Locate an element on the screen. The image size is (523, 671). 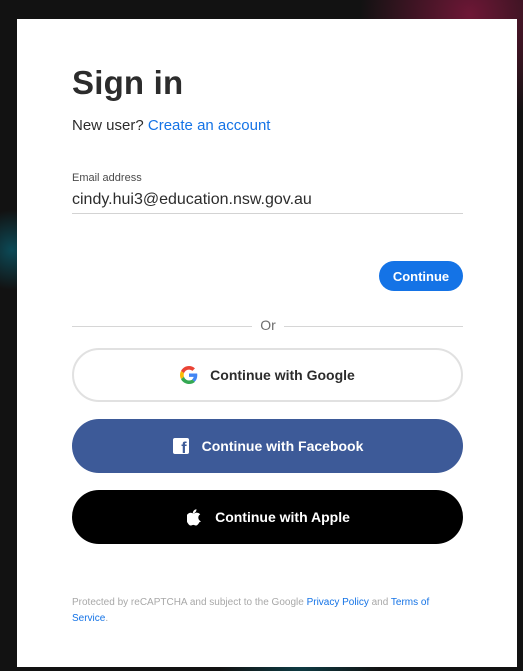
or-divider: Or is located at coordinates (267, 326).